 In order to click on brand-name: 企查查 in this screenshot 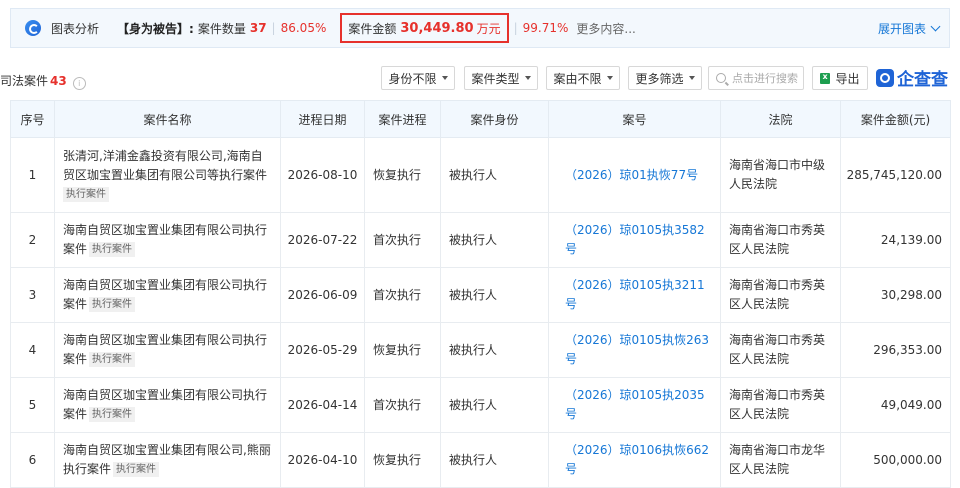, I will do `click(922, 80)`.